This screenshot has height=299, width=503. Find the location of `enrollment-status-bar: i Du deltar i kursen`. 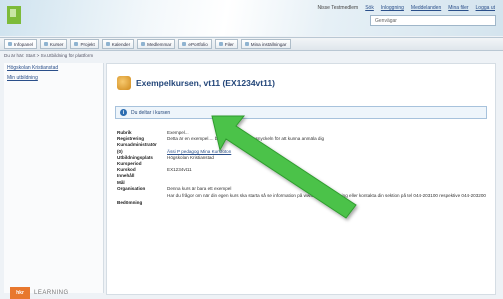

enrollment-status-bar: i Du deltar i kursen is located at coordinates (301, 112).